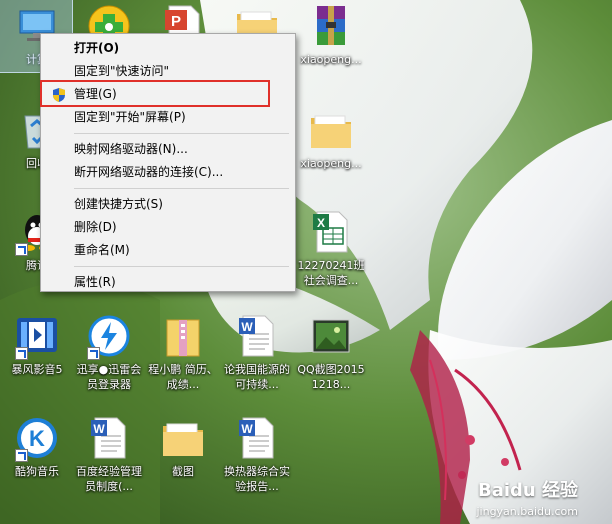 This screenshot has height=524, width=612. I want to click on desktop-icon-label: 截图, so click(183, 471).